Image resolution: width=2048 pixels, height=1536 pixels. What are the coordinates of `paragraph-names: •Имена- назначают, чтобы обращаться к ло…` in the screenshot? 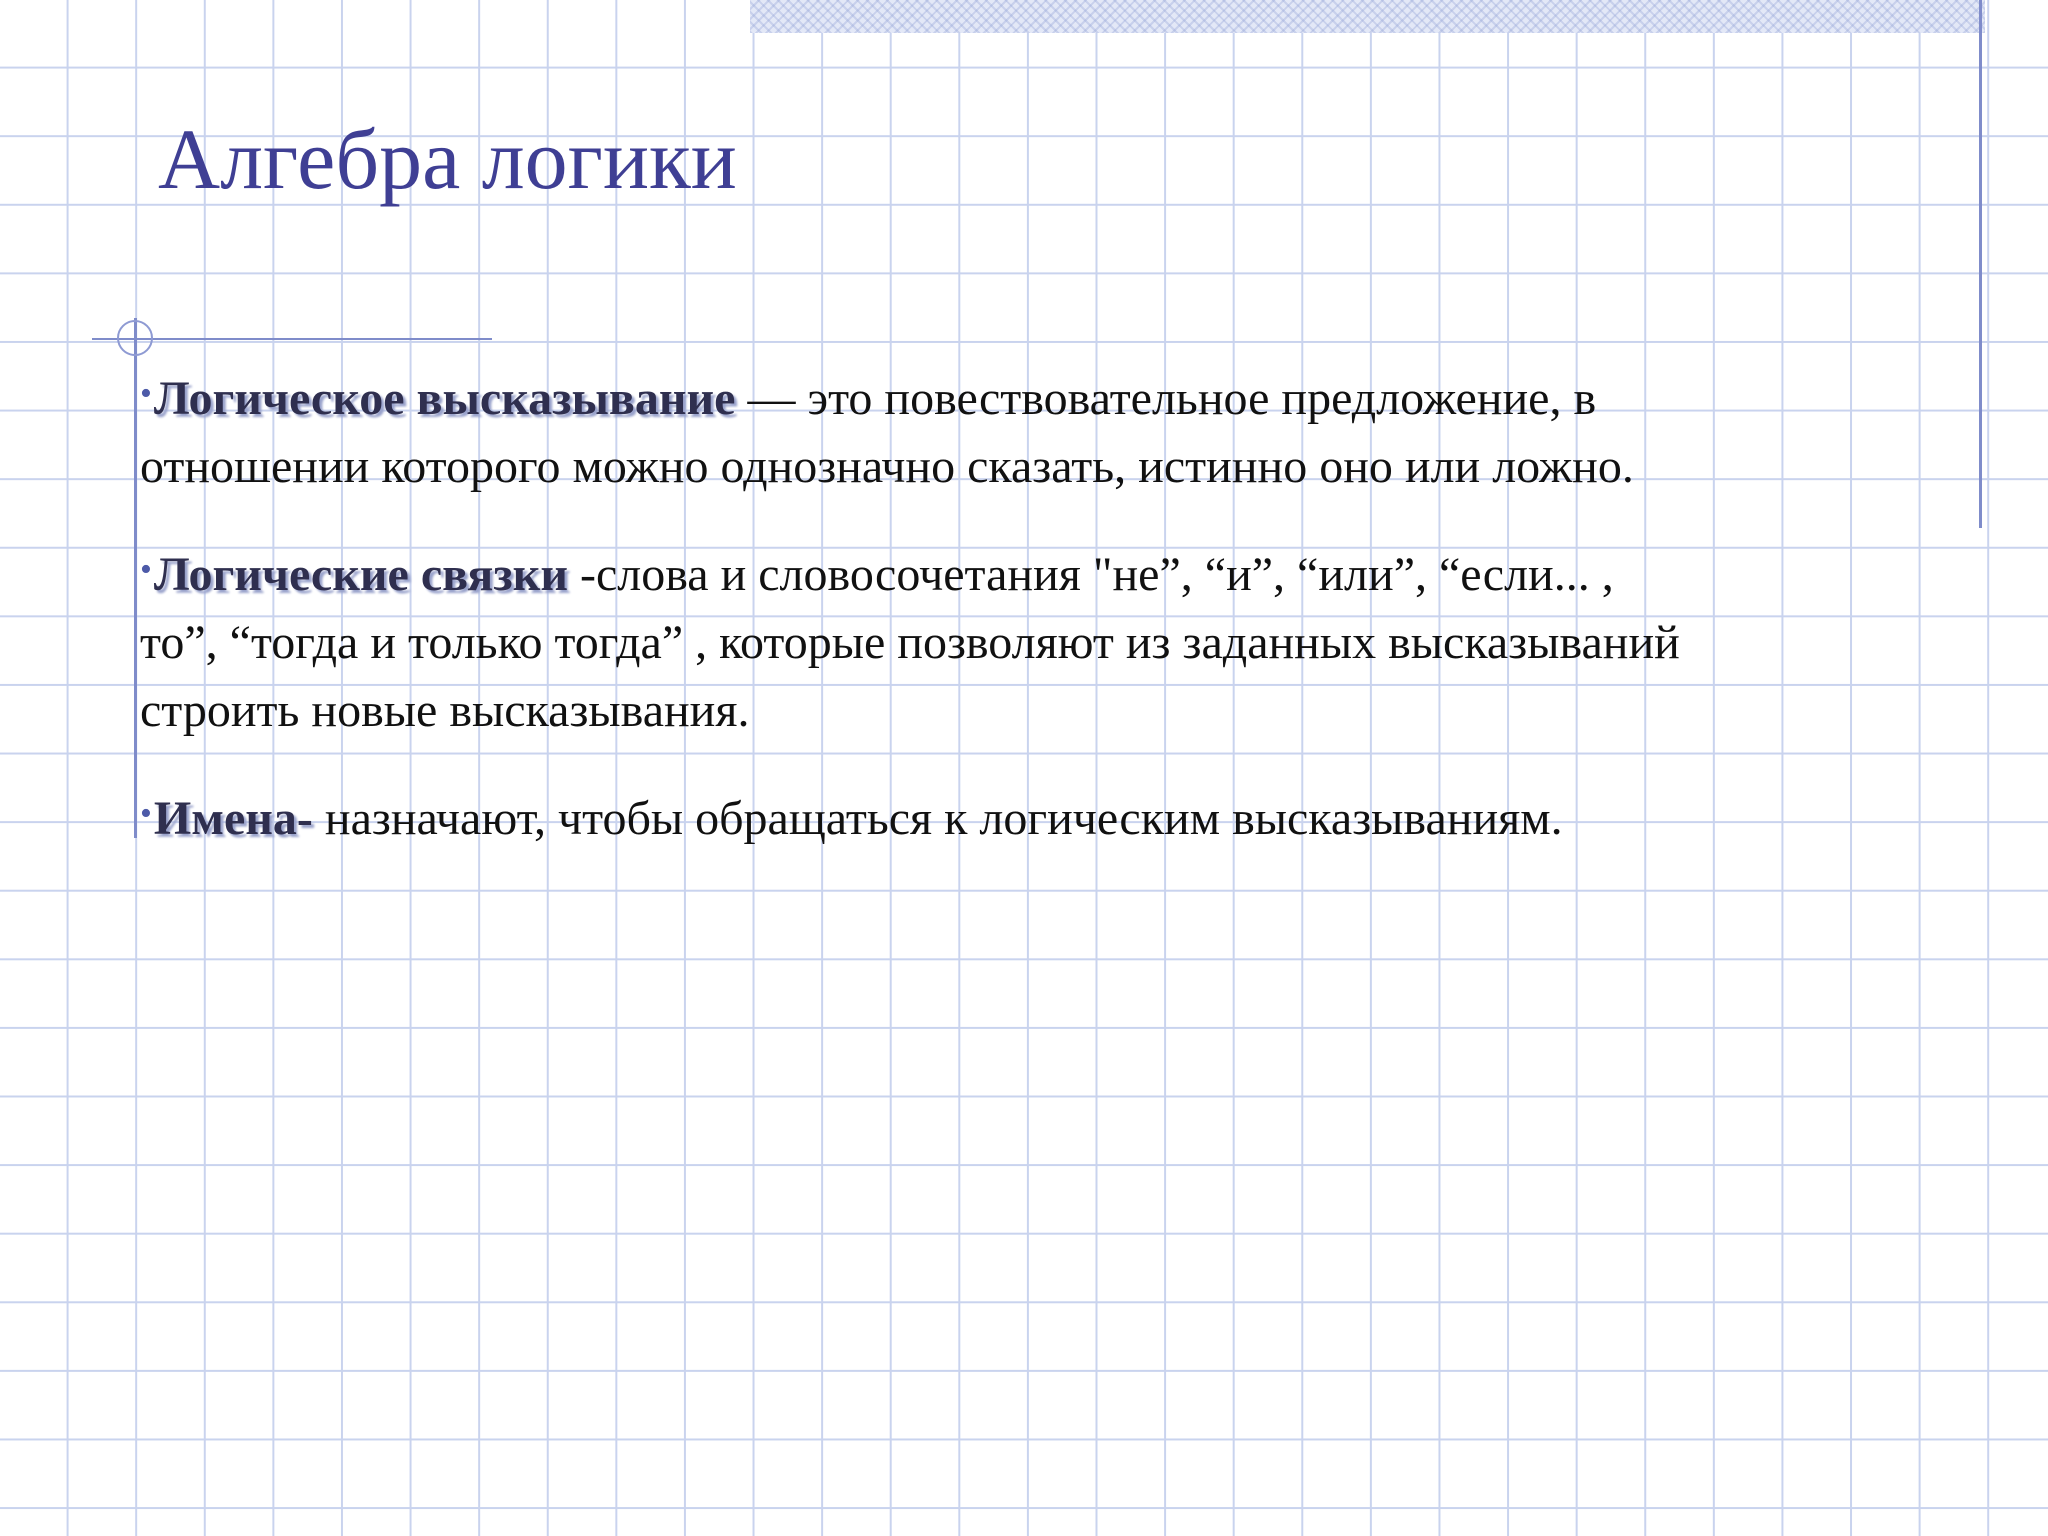 It's located at (920, 816).